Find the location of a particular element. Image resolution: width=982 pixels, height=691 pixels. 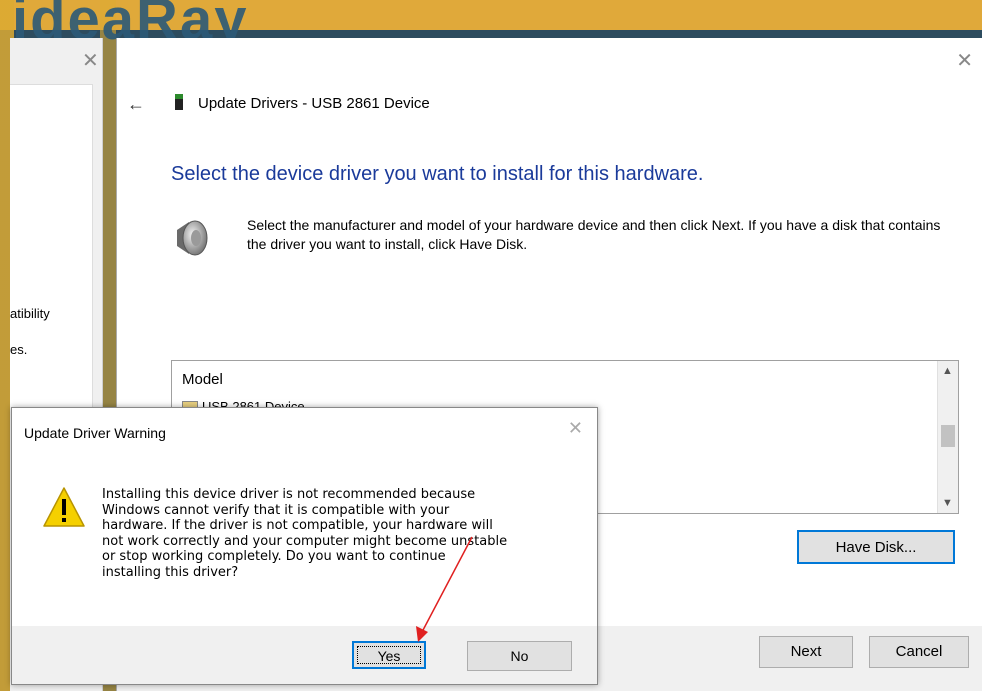

yes-button: Yes is located at coordinates (389, 655).